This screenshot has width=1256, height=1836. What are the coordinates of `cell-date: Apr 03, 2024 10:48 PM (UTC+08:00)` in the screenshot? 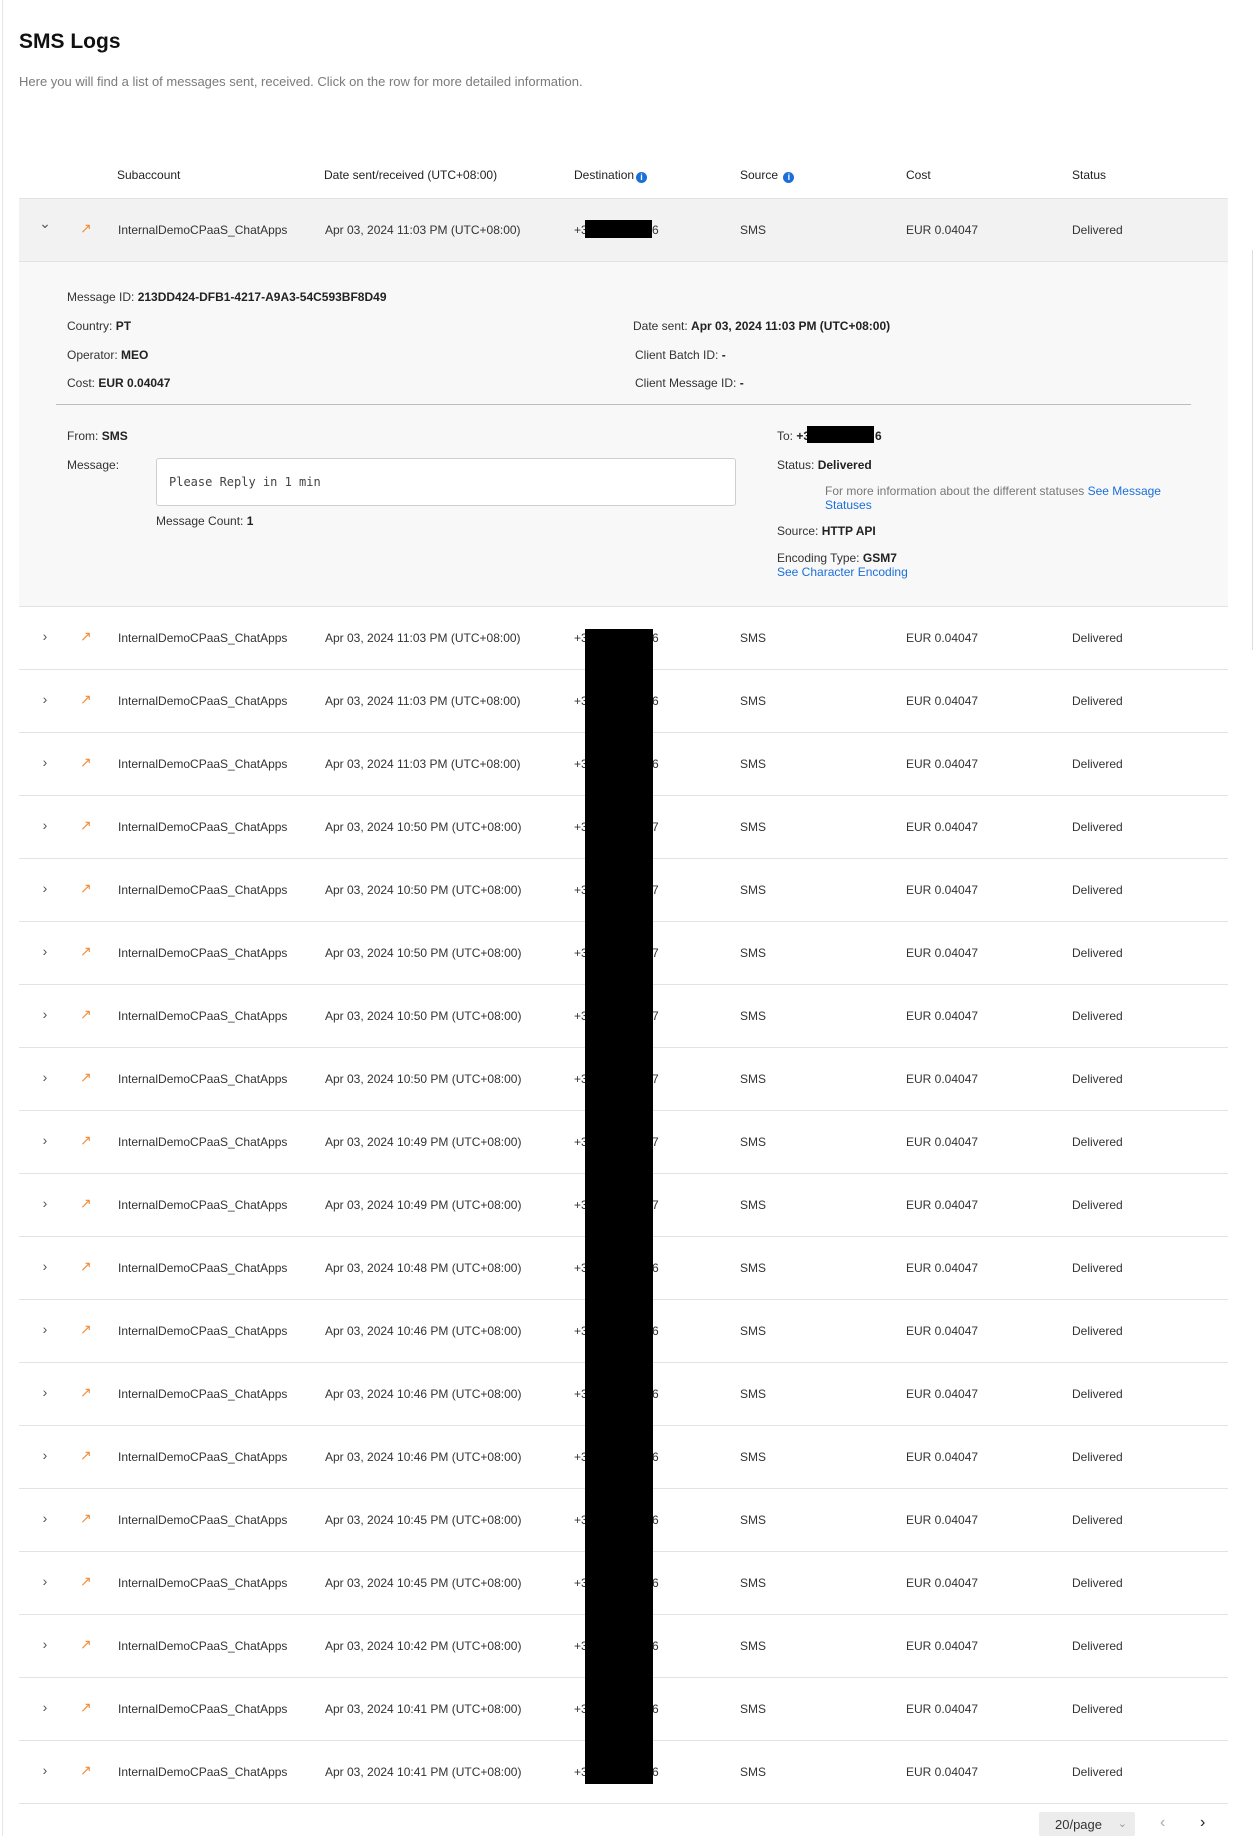 It's located at (423, 1268).